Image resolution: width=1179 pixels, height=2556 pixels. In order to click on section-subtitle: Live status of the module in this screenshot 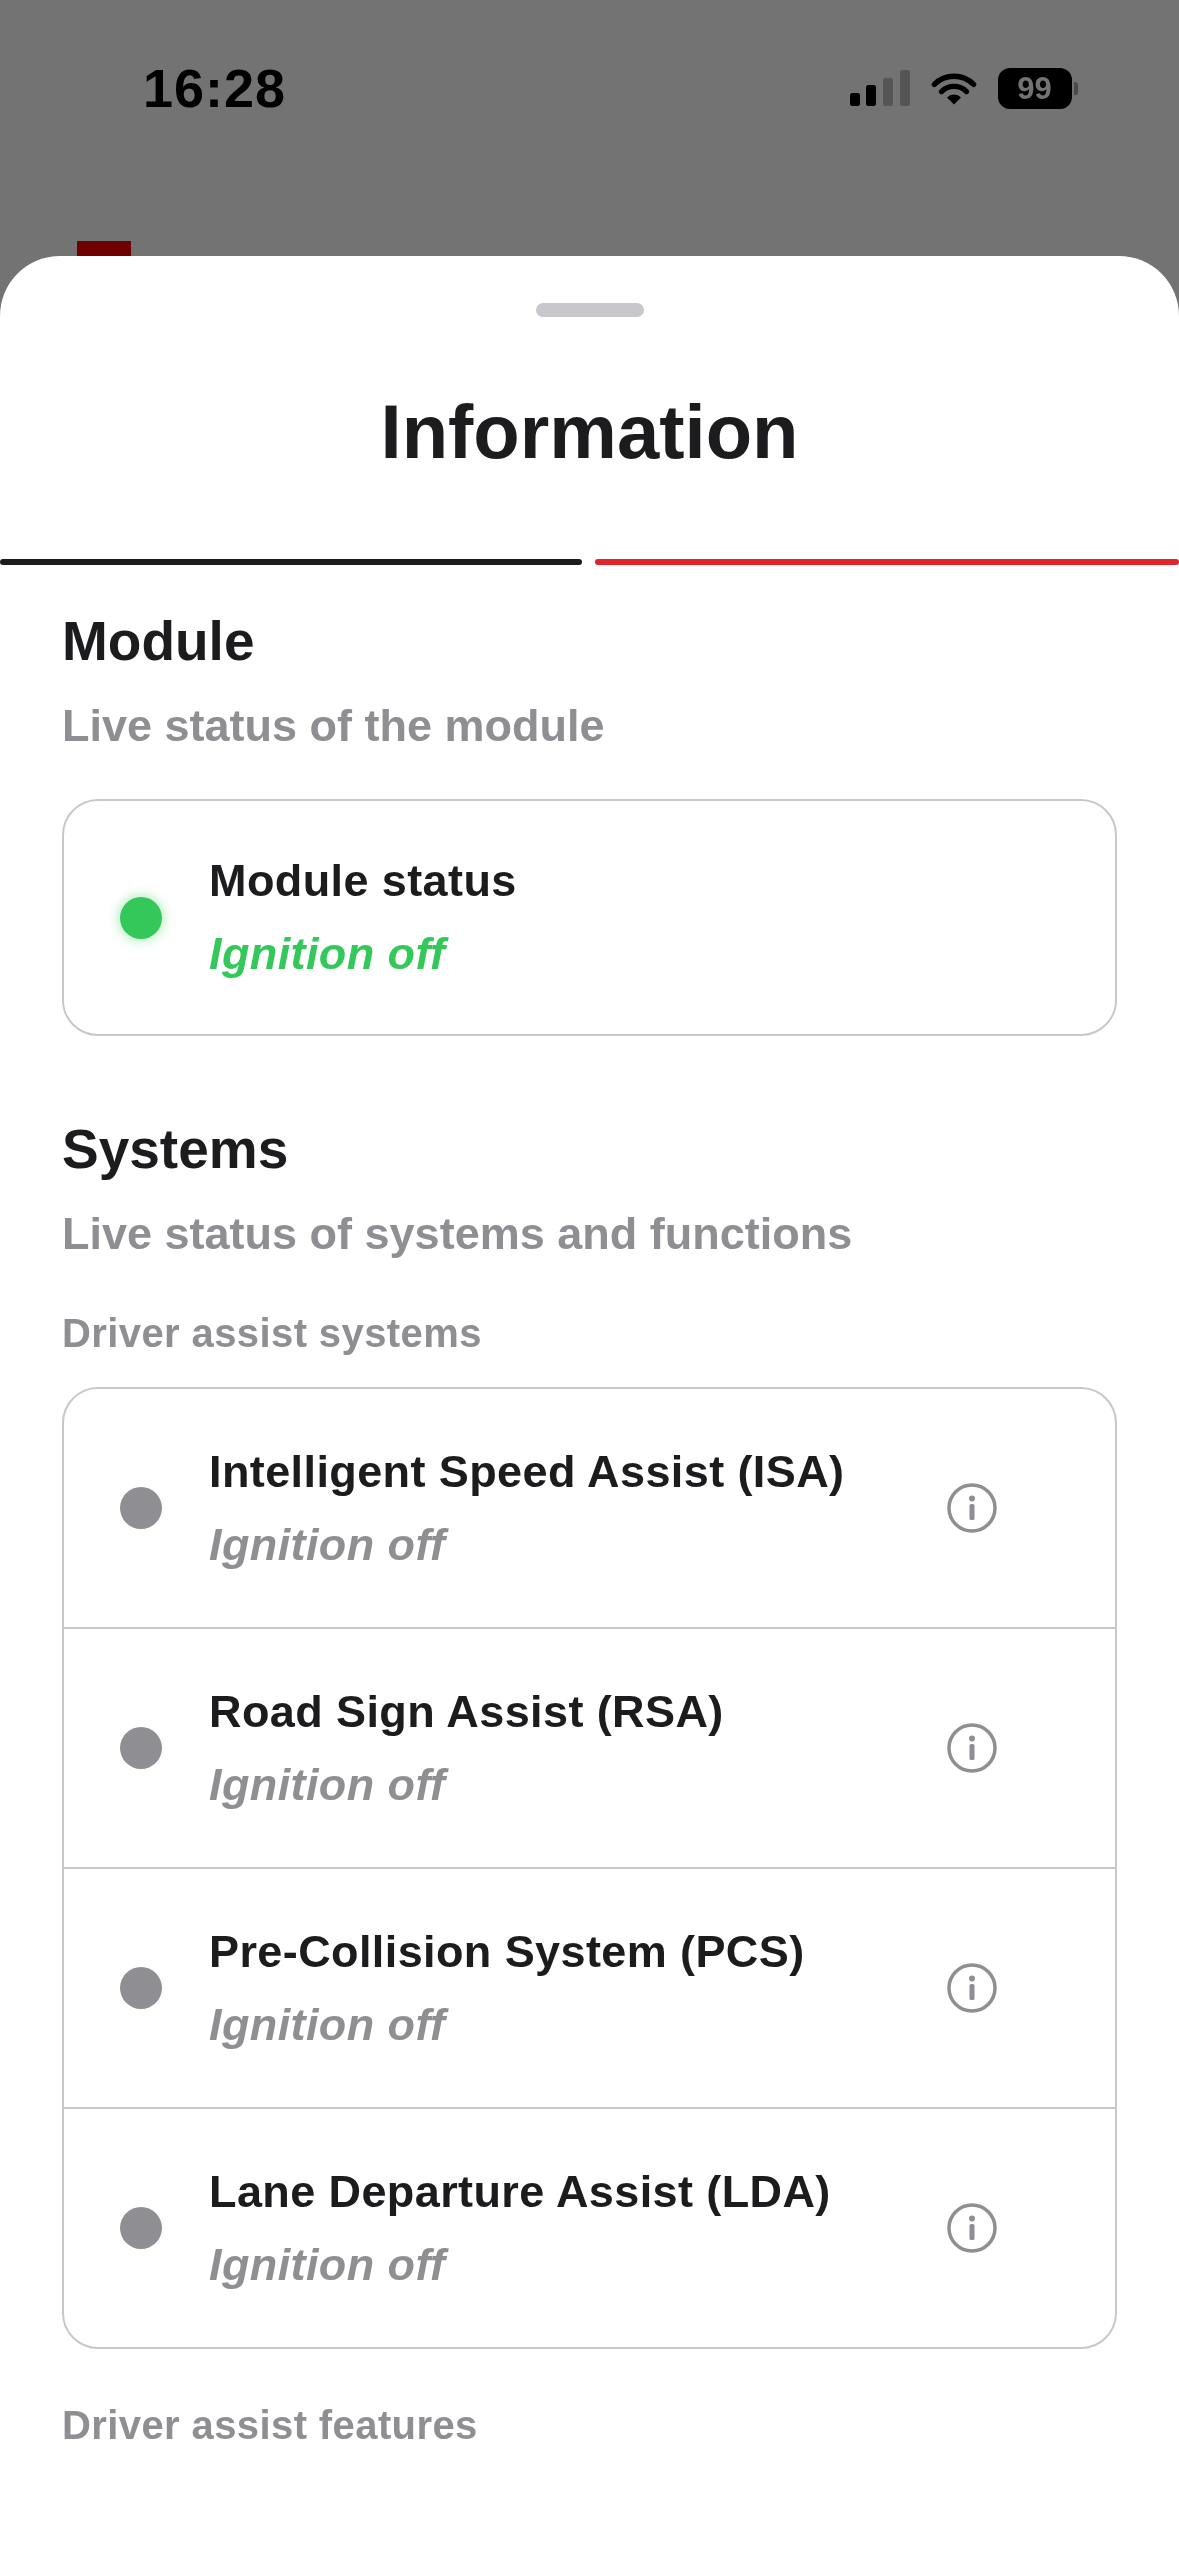, I will do `click(333, 725)`.